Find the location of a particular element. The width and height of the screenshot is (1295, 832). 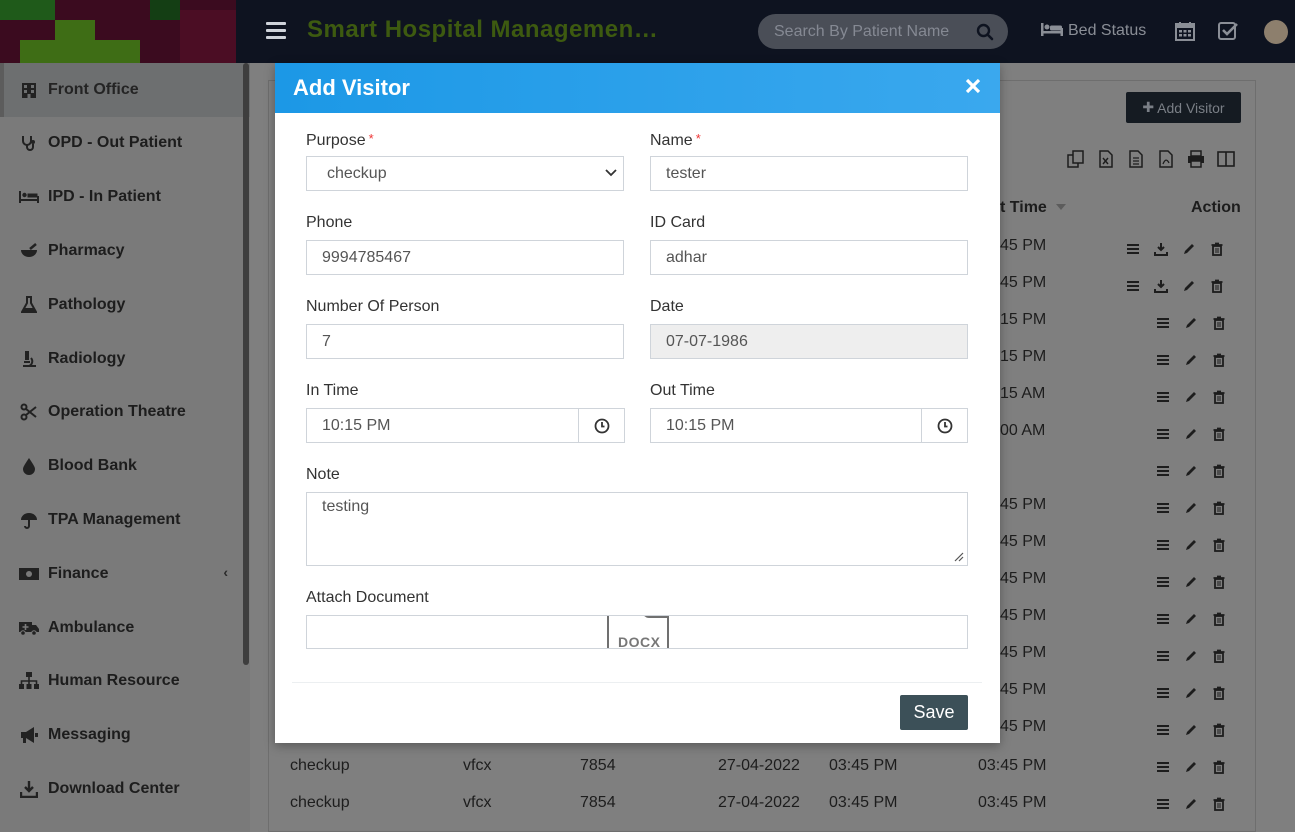

menu-toggle-icon is located at coordinates (276, 31).